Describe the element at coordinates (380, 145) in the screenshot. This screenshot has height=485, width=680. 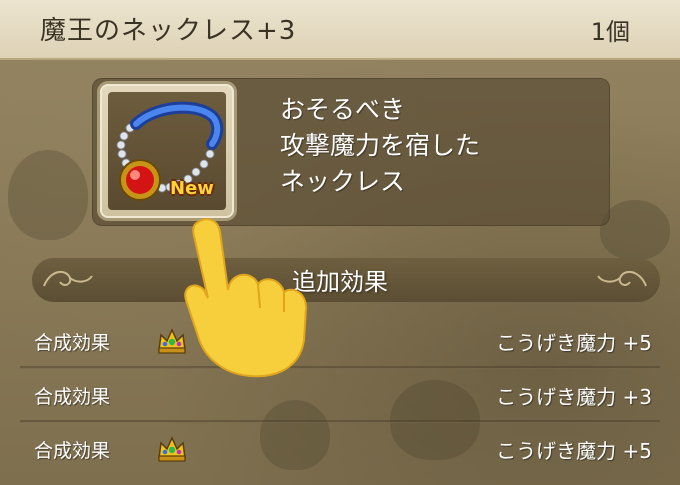
I see `description-line: 攻撃魔力を宿した` at that location.